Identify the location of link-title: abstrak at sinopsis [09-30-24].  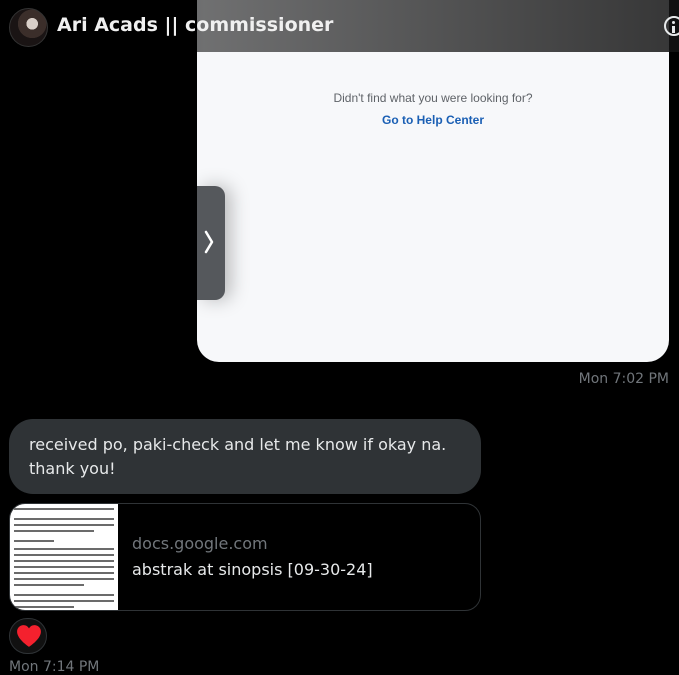
(252, 569).